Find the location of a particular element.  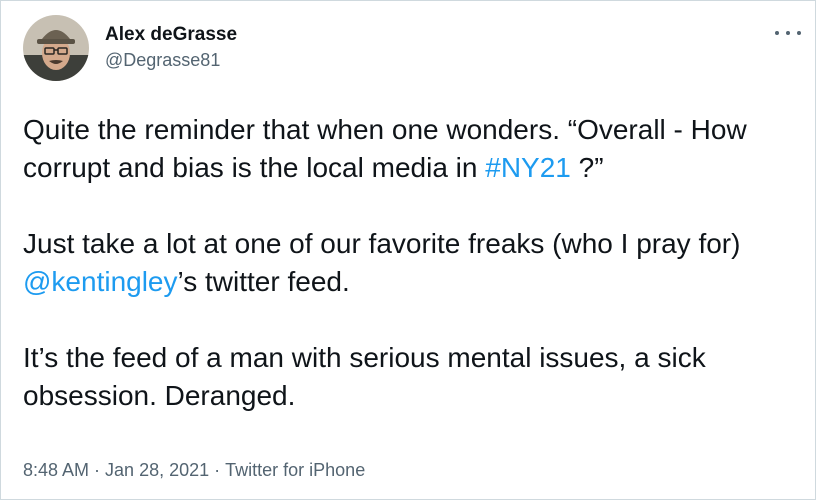

tweet-text-segment: ’s twitter feed. is located at coordinates (263, 281).